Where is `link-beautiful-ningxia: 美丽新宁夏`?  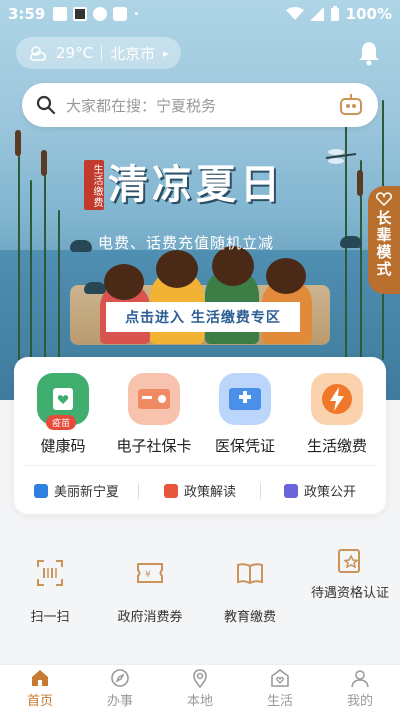
link-beautiful-ningxia: 美丽新宁夏 is located at coordinates (76, 490).